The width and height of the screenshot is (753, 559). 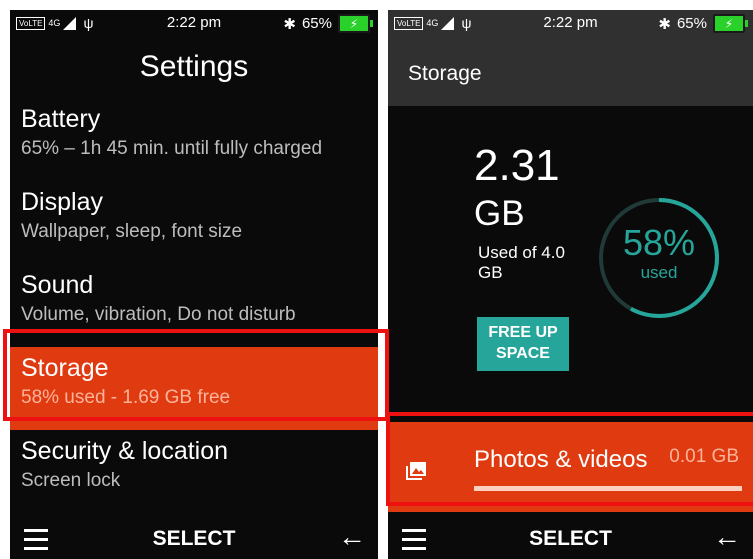 I want to click on item-subtitle: 65% – 1h 45 min. until fully charged, so click(x=172, y=148).